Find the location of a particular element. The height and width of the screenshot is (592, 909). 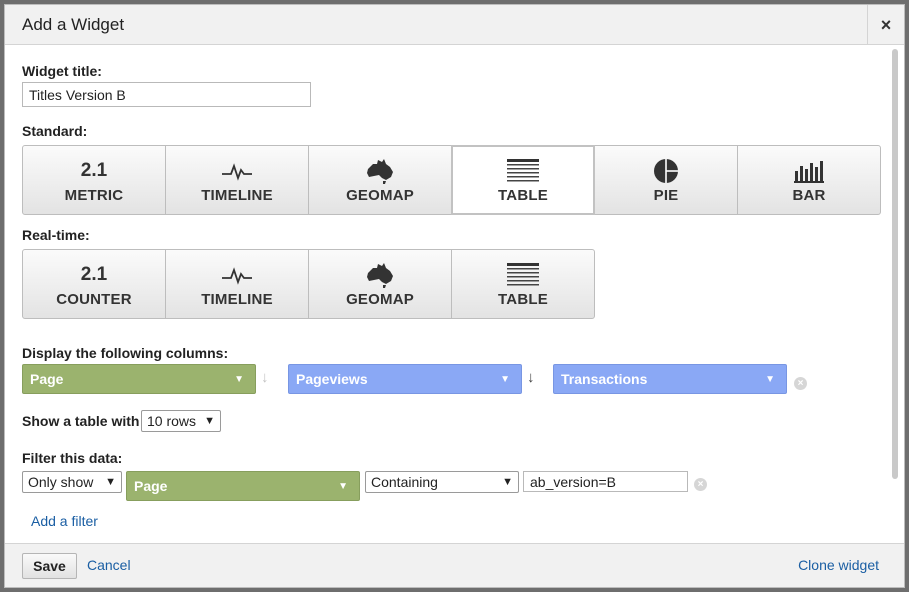

realtime-timeline-button: TIMELINE is located at coordinates (237, 284).